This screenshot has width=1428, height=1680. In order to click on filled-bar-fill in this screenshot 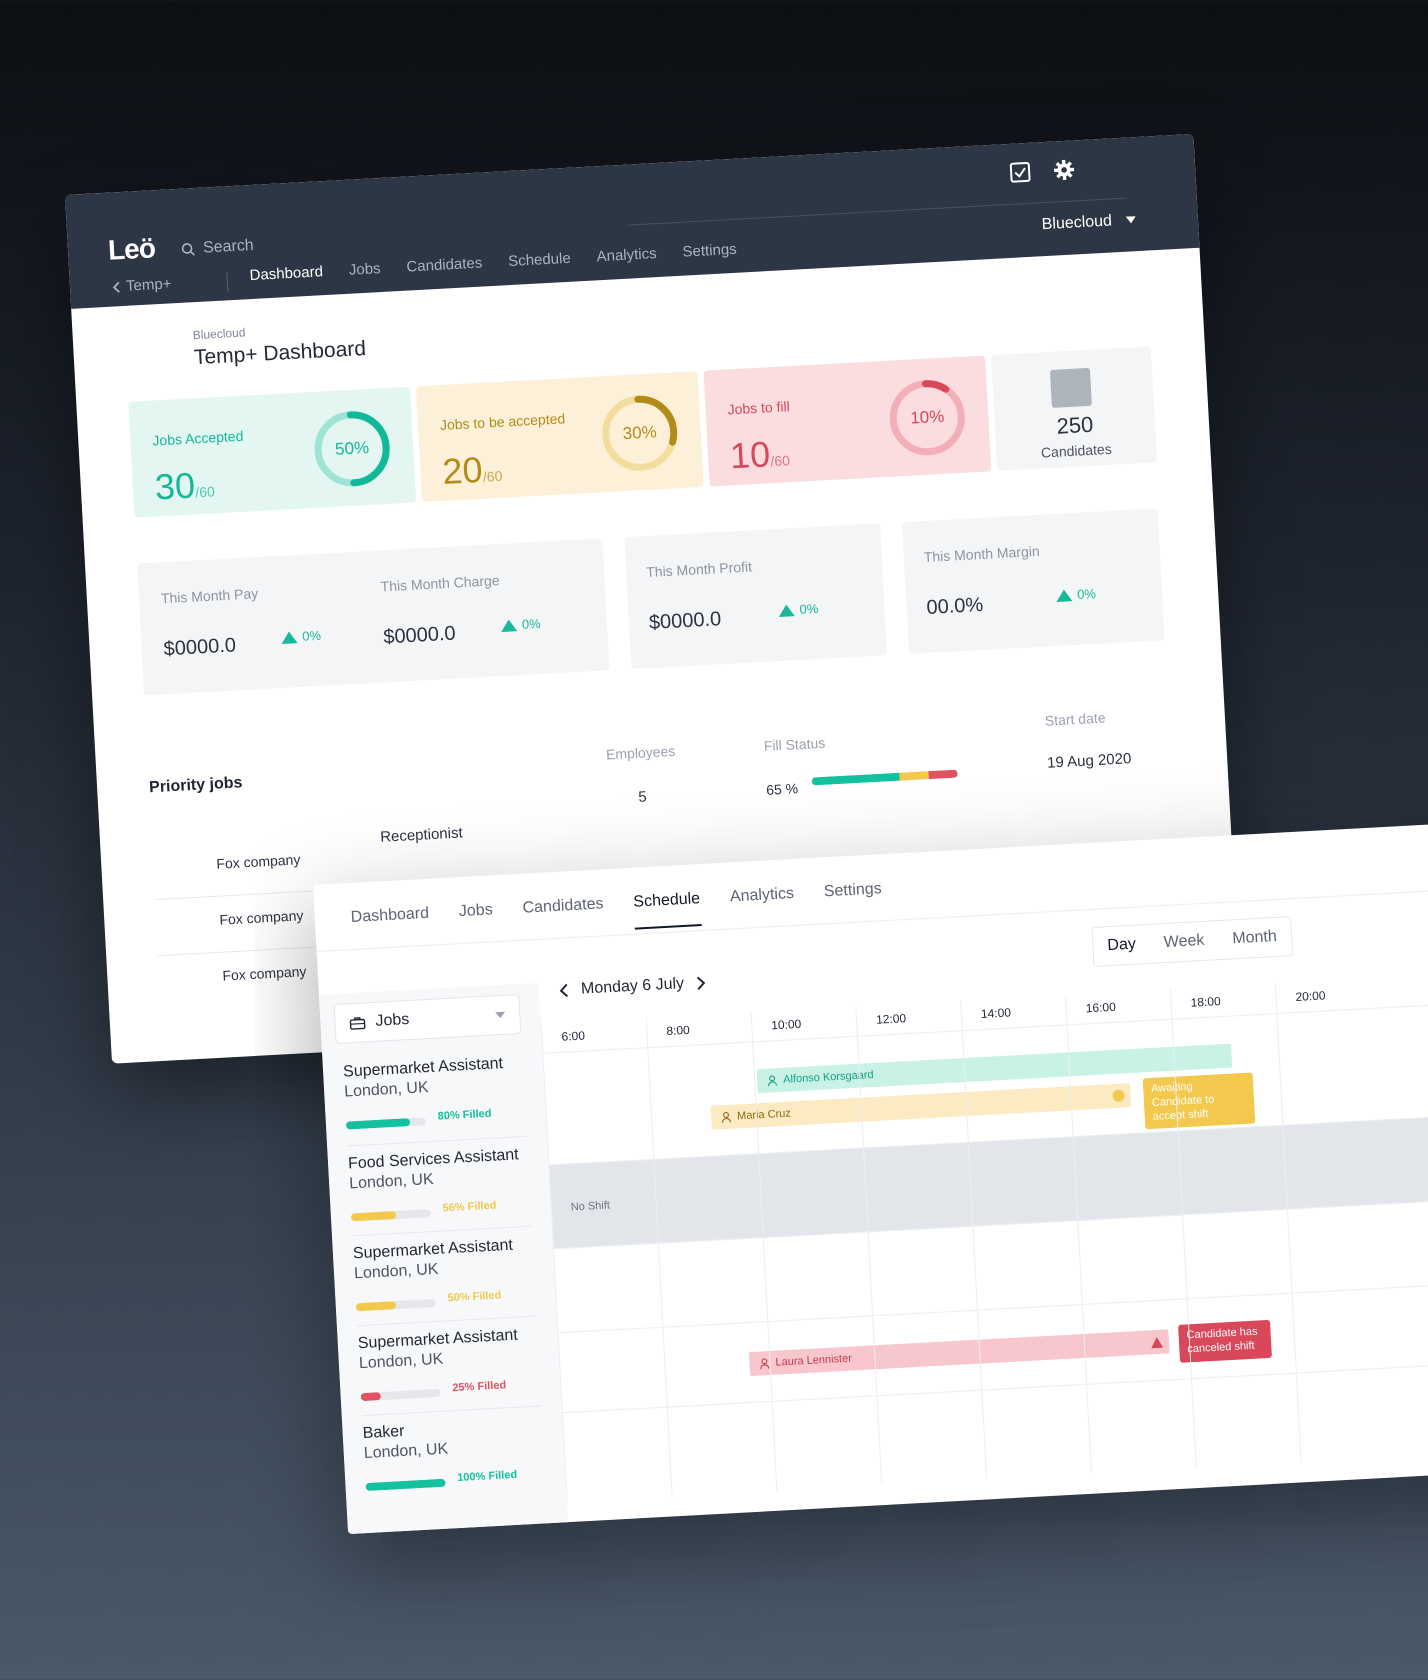, I will do `click(370, 1397)`.